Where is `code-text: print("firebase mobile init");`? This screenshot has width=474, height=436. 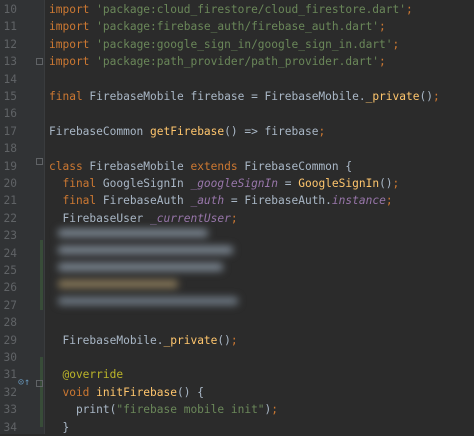
code-text: print("firebase mobile init"); is located at coordinates (163, 409).